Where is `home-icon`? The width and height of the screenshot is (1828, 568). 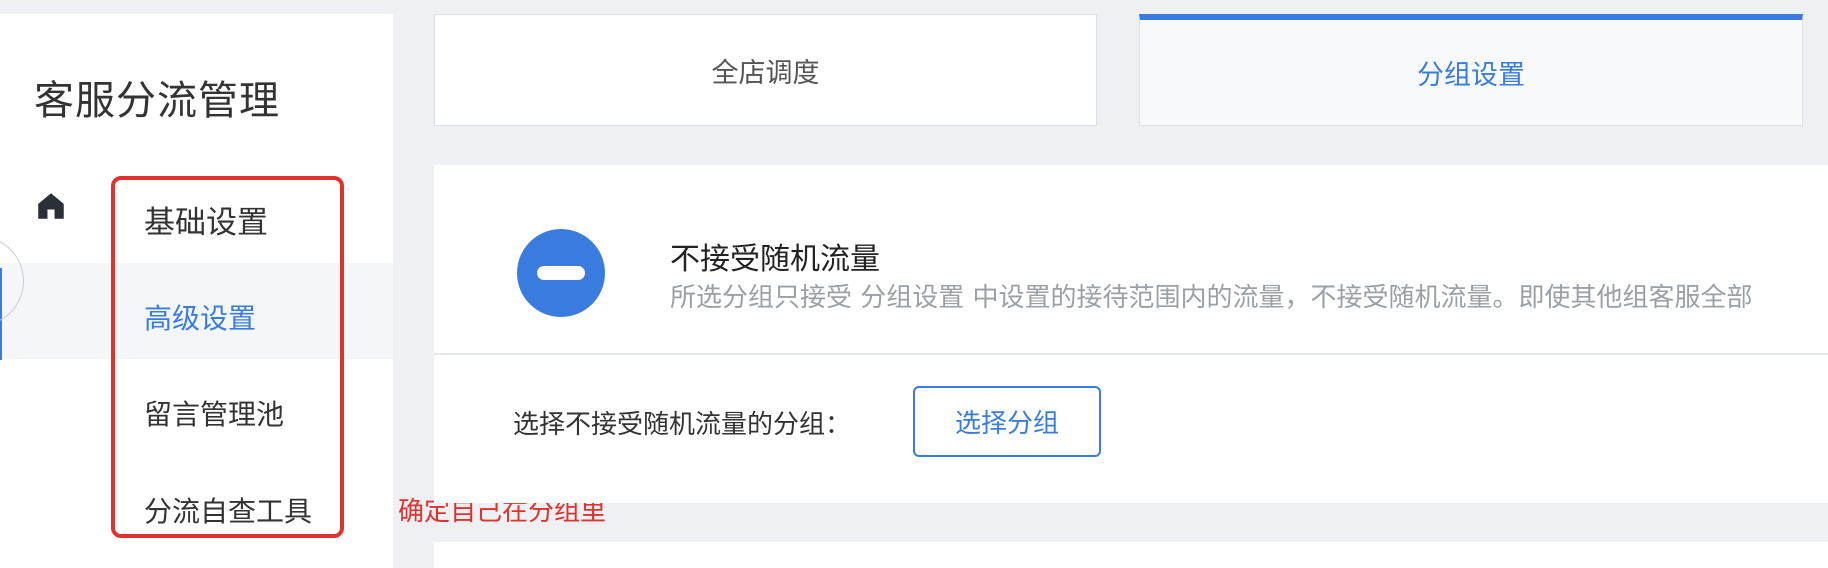 home-icon is located at coordinates (51, 206).